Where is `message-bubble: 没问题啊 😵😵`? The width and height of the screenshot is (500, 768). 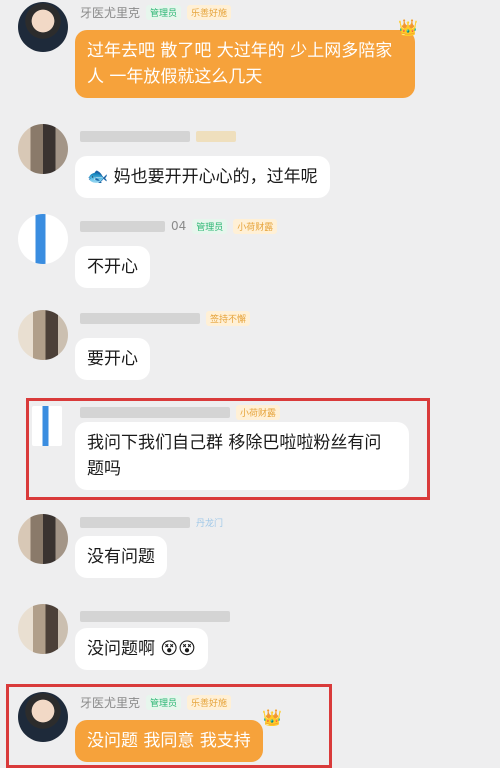 message-bubble: 没问题啊 😵😵 is located at coordinates (141, 649).